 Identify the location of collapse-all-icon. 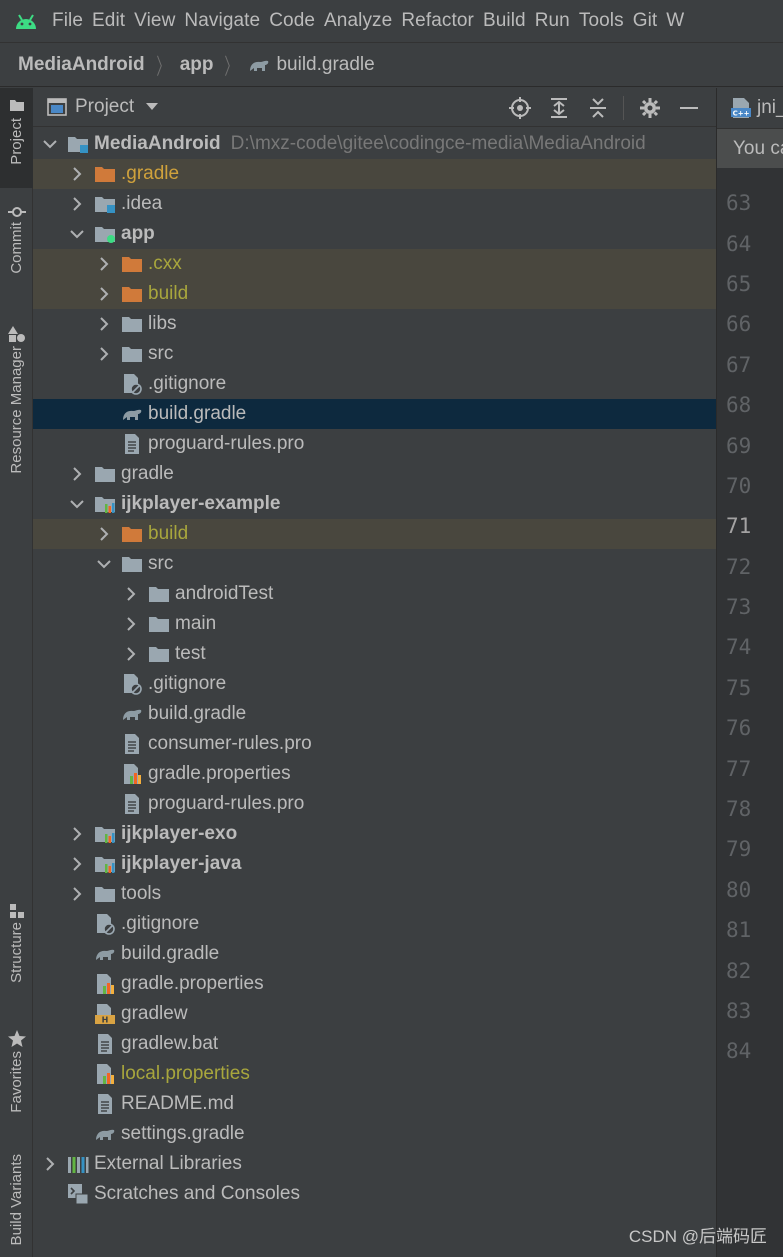
(597, 107).